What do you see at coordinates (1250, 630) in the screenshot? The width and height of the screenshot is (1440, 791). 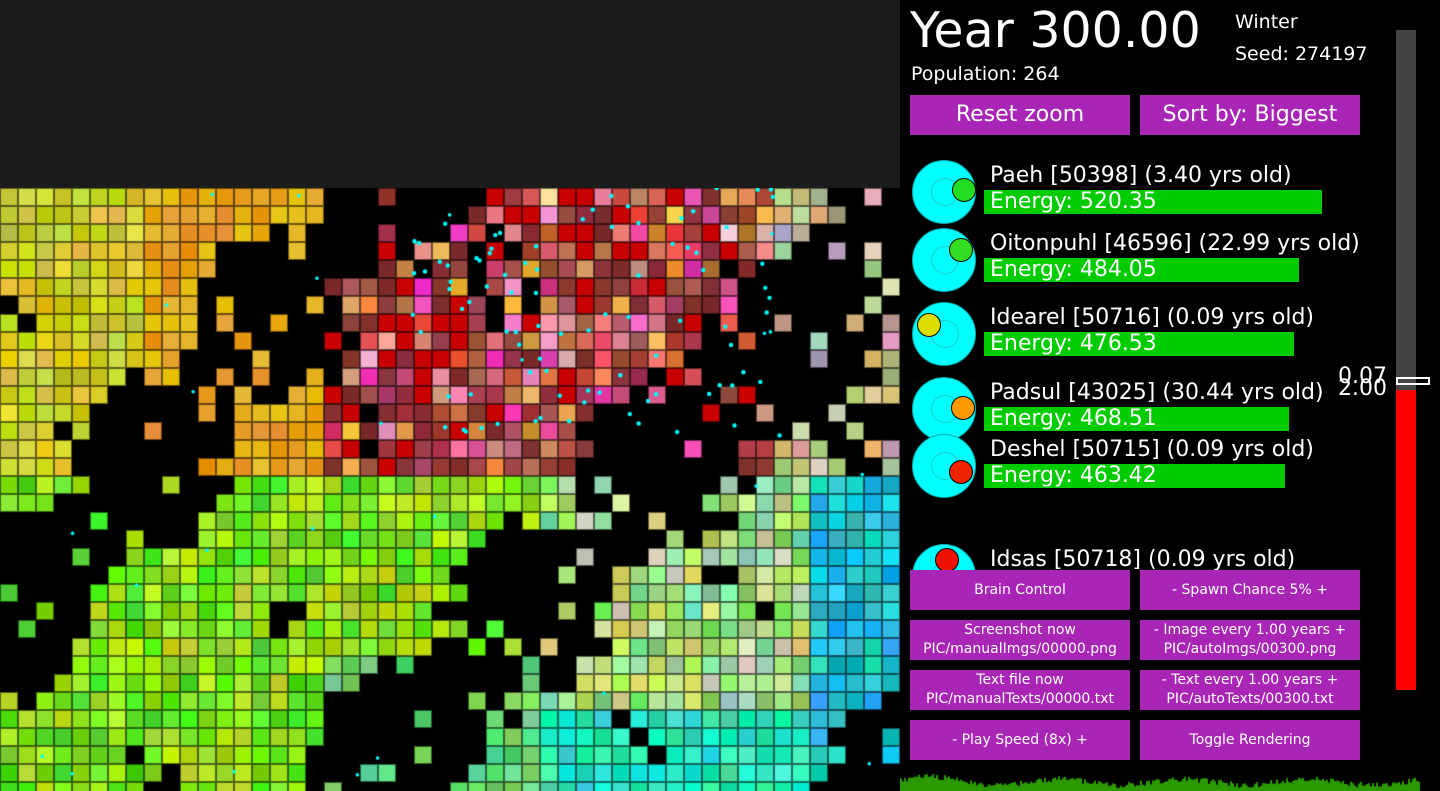 I see `image-interval-label: - Image every 1.00 years +` at bounding box center [1250, 630].